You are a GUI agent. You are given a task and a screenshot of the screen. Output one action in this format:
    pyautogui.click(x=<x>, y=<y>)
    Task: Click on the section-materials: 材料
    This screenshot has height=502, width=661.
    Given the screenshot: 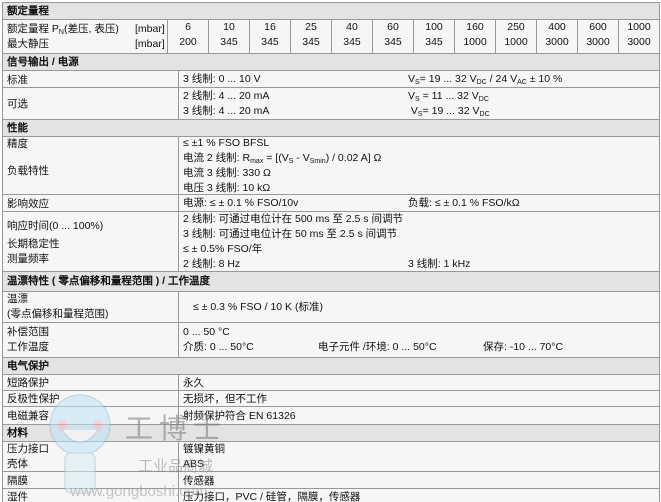 What is the action you would take?
    pyautogui.click(x=331, y=433)
    